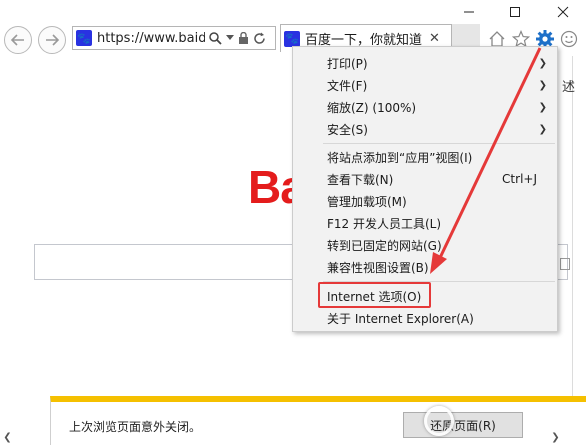  I want to click on minimize-icon, so click(469, 12).